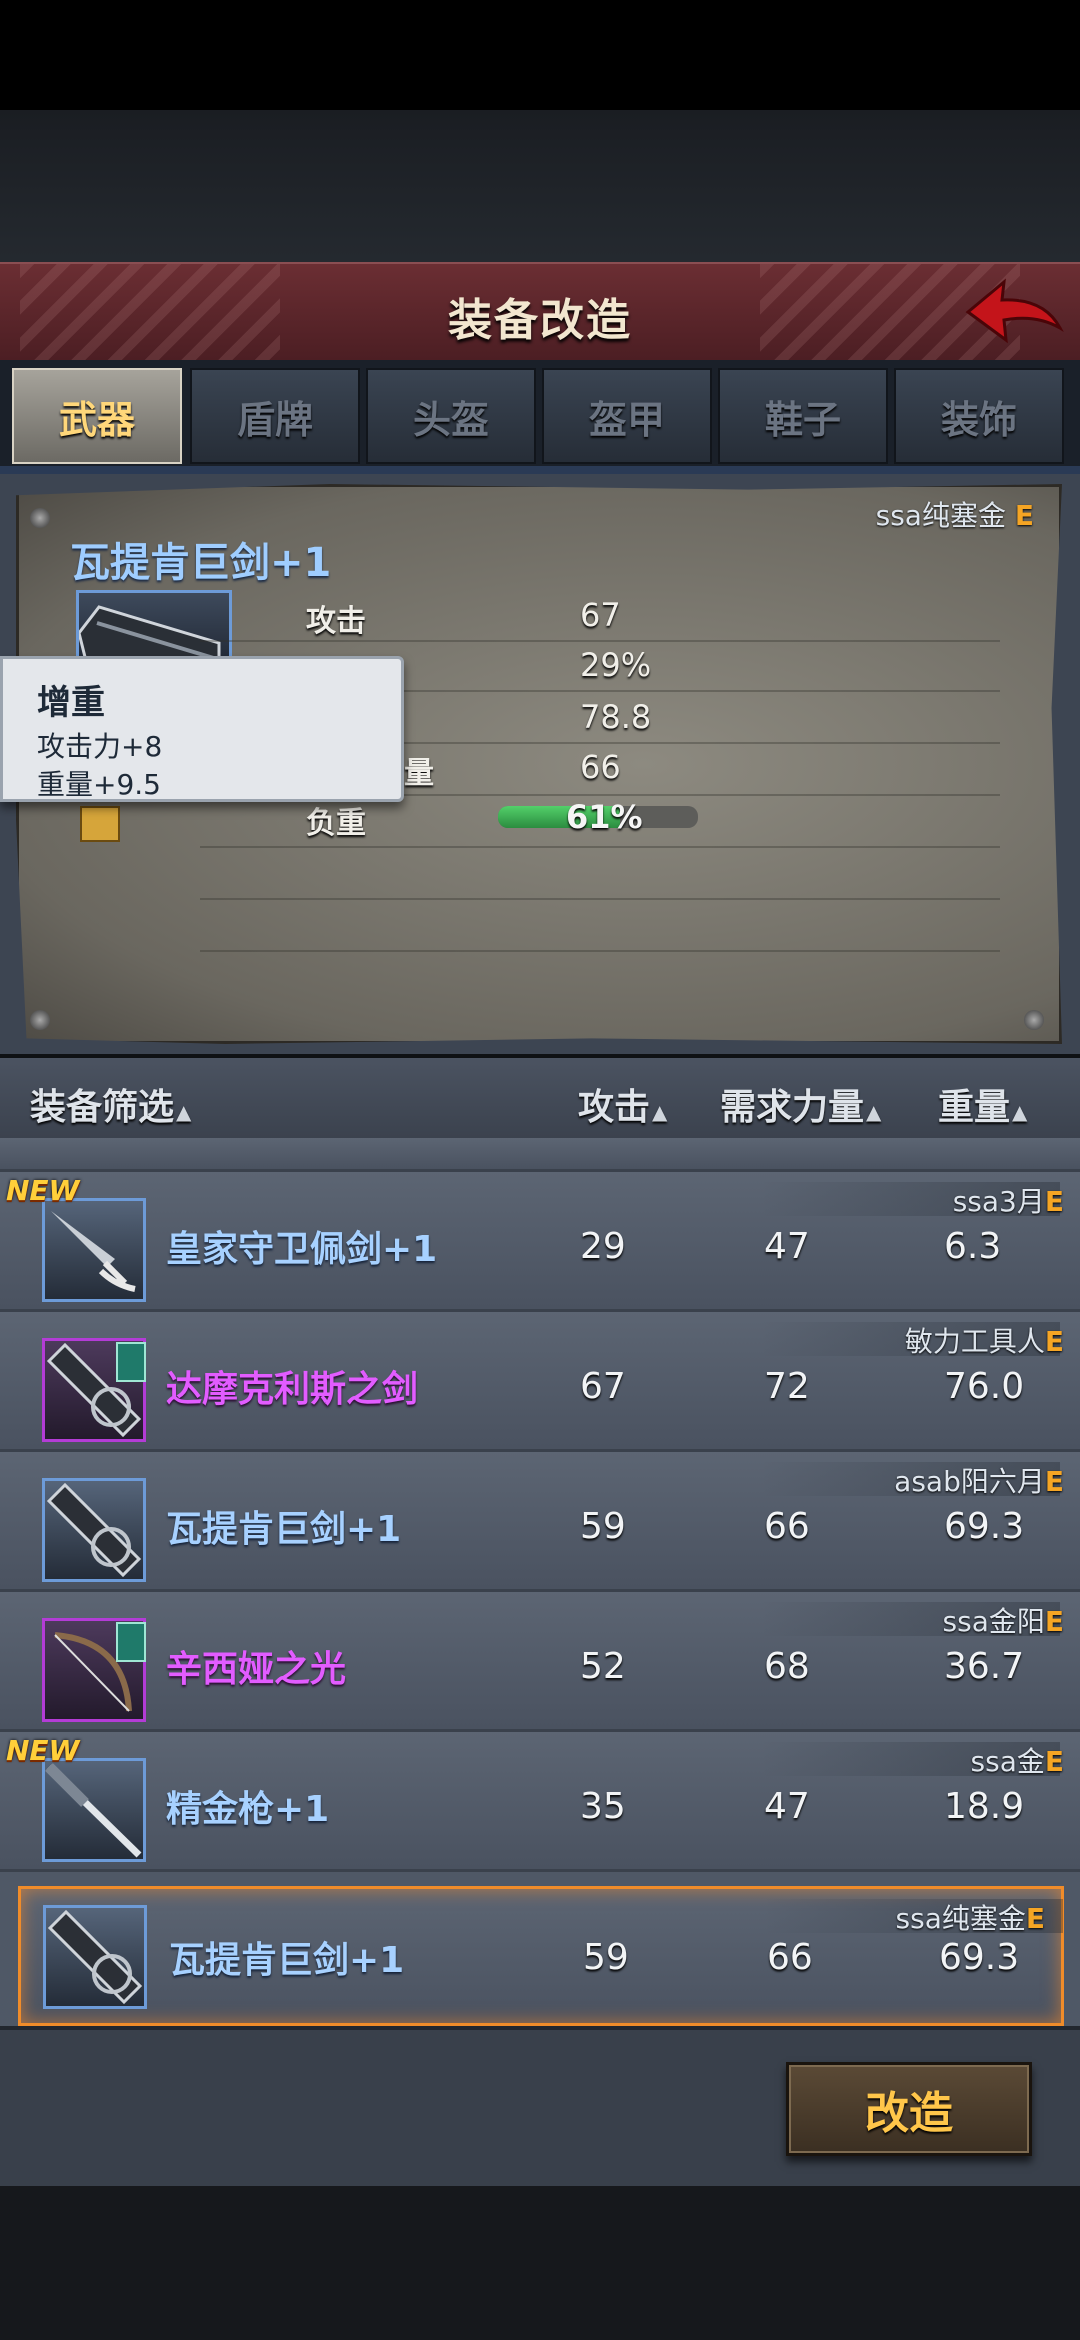 The width and height of the screenshot is (1080, 2340). Describe the element at coordinates (540, 1155) in the screenshot. I see `partial-row` at that location.